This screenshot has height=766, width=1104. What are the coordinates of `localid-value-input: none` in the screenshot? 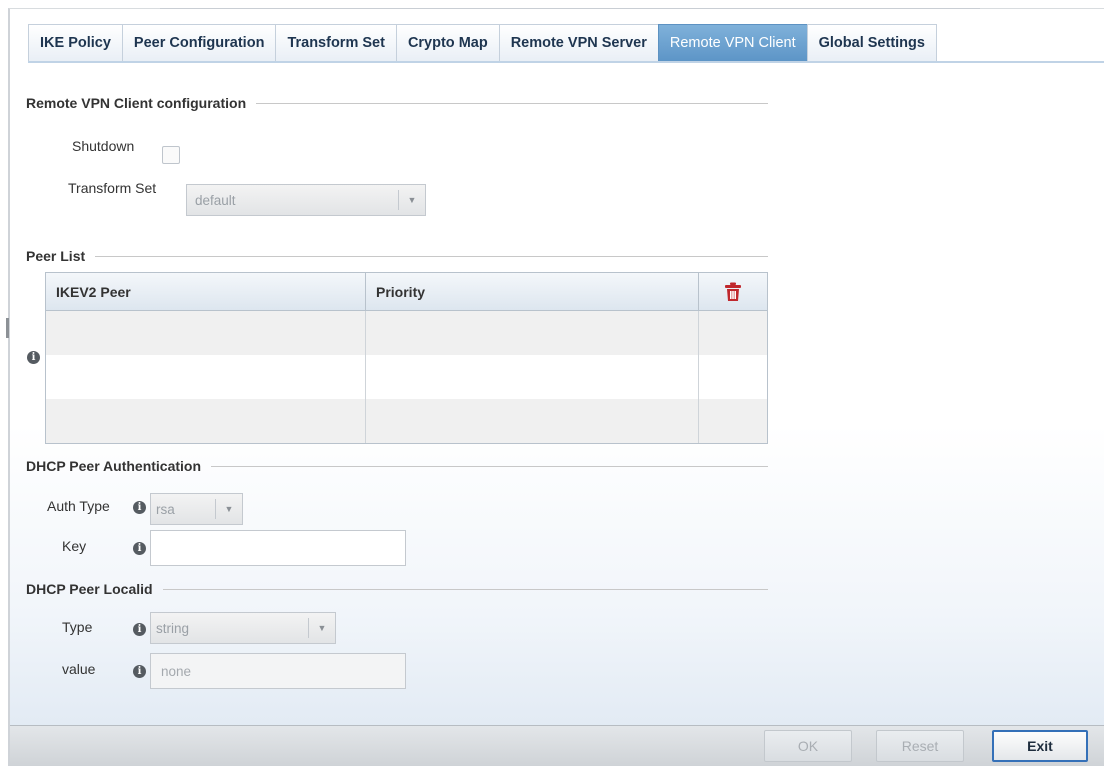 It's located at (278, 671).